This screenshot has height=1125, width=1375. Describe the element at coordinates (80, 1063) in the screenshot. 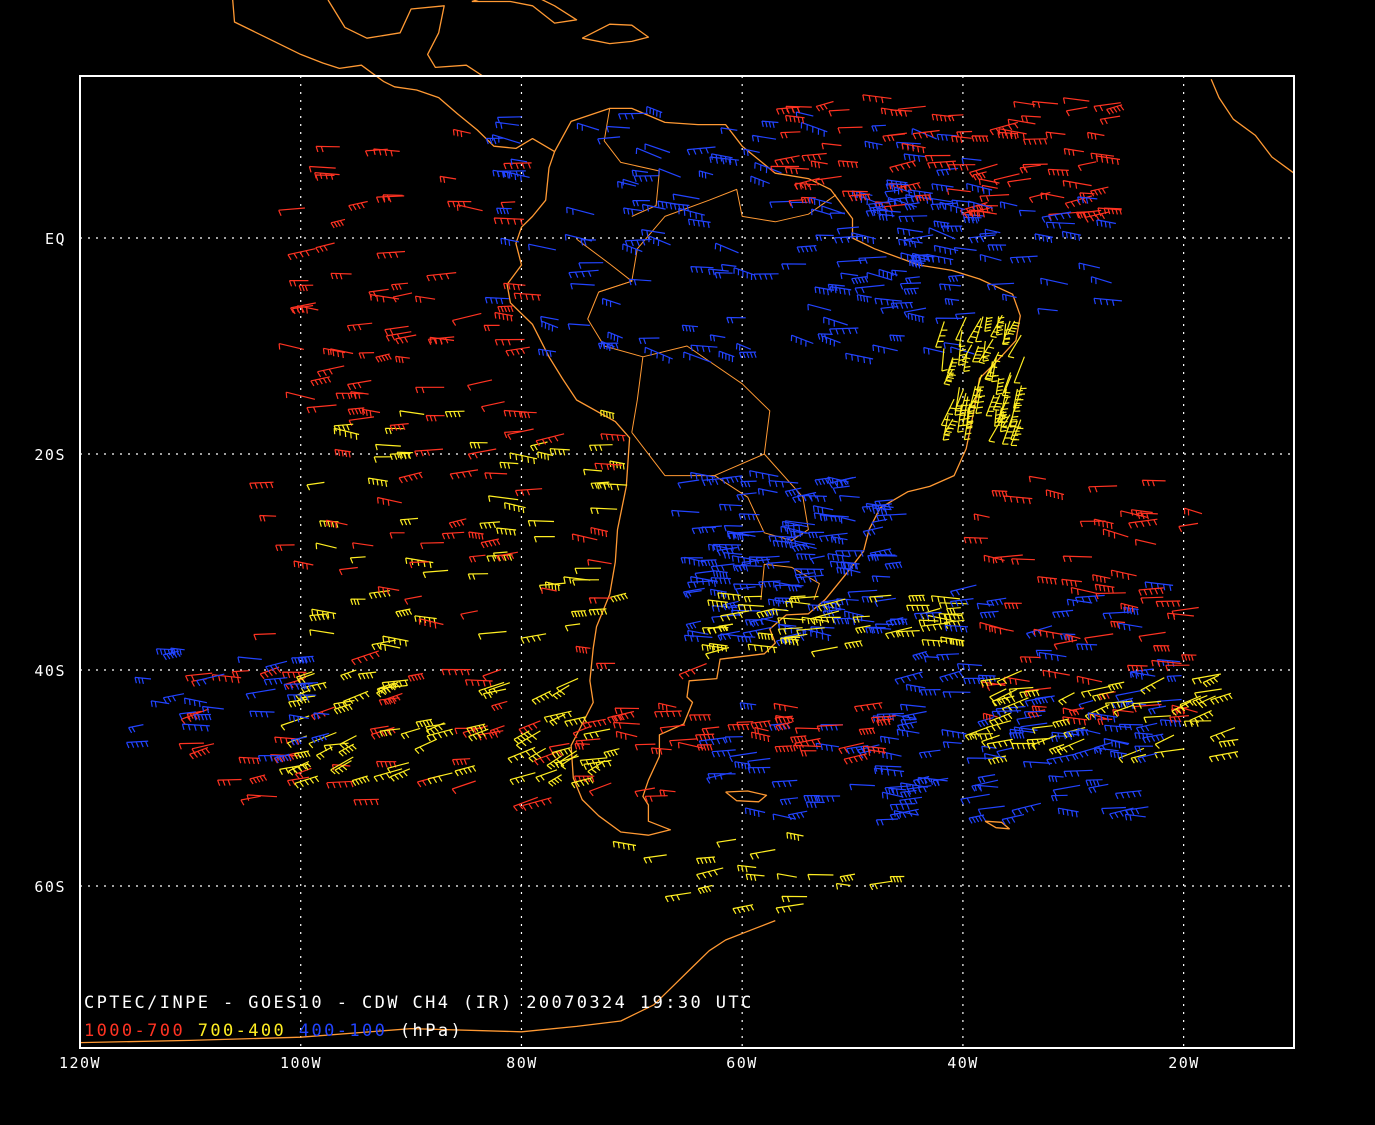

I see `lon-label-120w: 120W` at that location.